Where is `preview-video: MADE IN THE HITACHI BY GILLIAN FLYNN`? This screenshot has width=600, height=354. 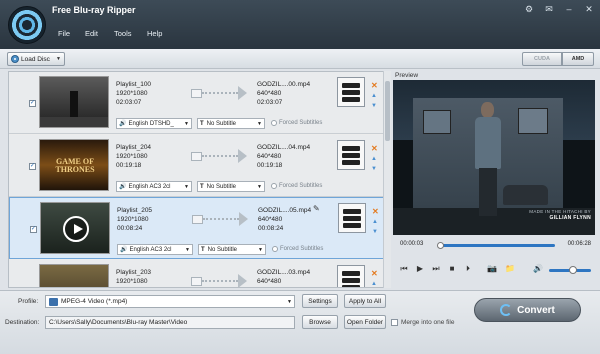
preview-video: MADE IN THE HITACHI BY GILLIAN FLYNN is located at coordinates (494, 157).